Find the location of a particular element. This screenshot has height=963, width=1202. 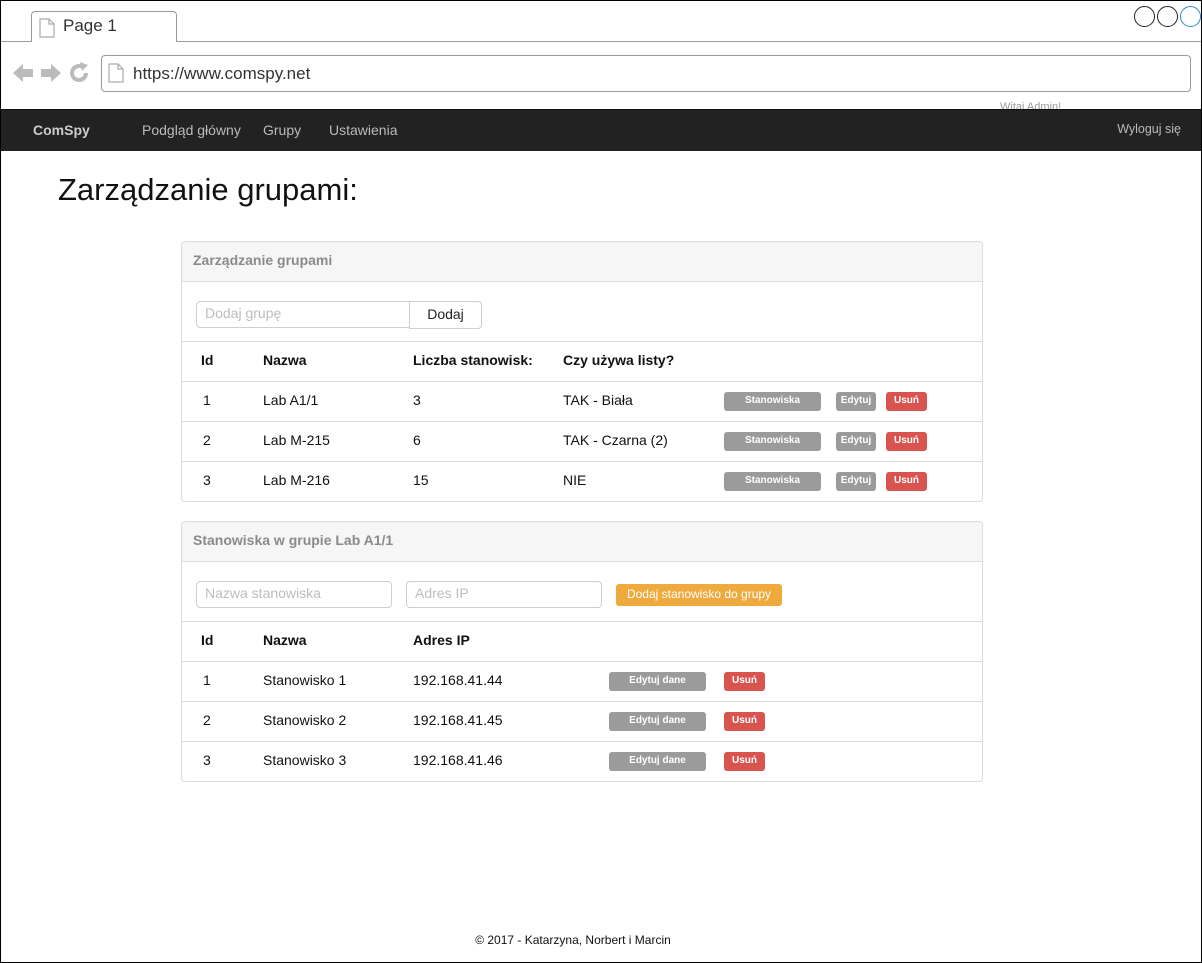

forward-arrow-icon is located at coordinates (51, 73).